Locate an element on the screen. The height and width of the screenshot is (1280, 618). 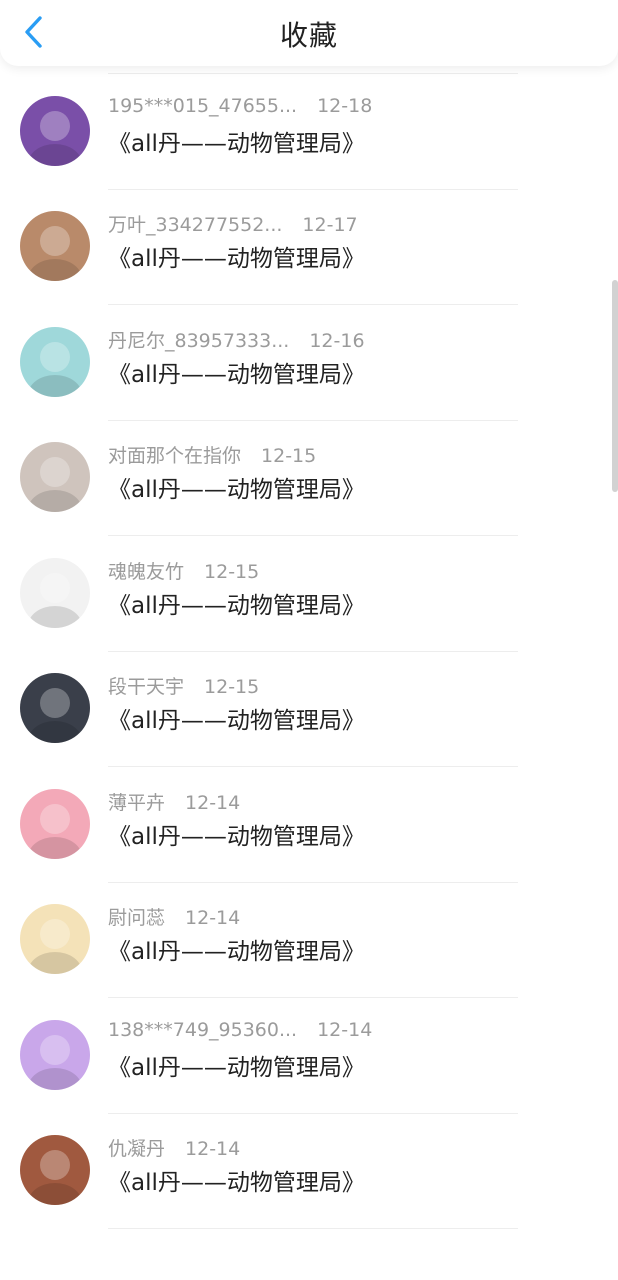
item-meta: 对面那个在指你 12-15 is located at coordinates (212, 454).